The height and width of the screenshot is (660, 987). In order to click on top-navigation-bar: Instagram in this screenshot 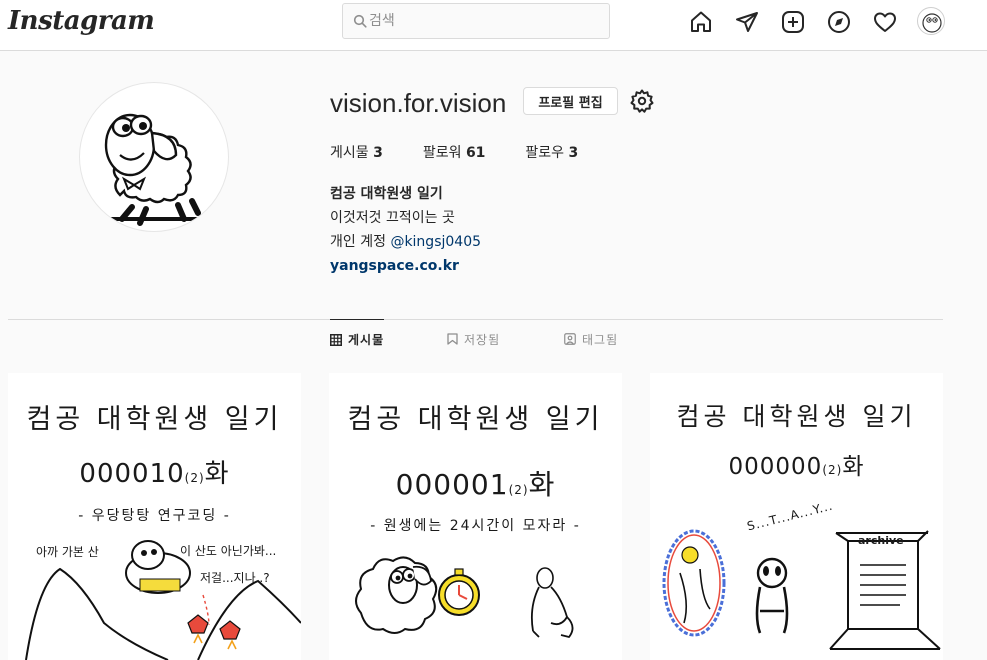, I will do `click(493, 25)`.